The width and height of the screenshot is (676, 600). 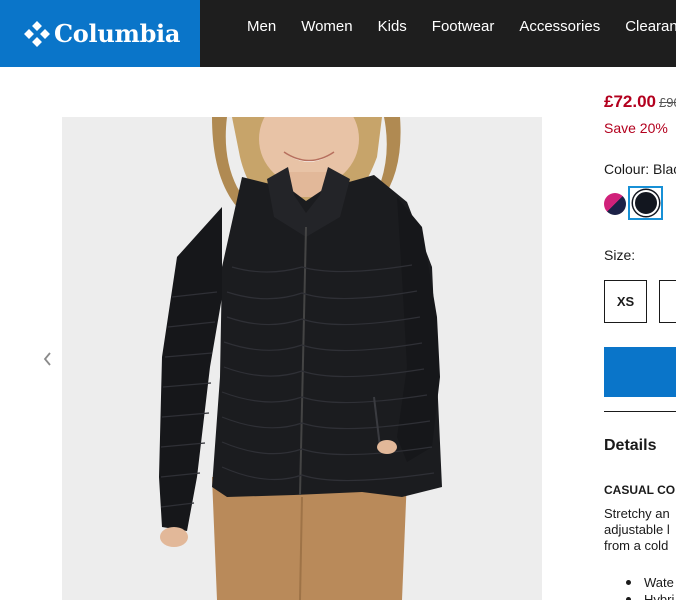 I want to click on description-line: adjustable l, so click(x=637, y=529).